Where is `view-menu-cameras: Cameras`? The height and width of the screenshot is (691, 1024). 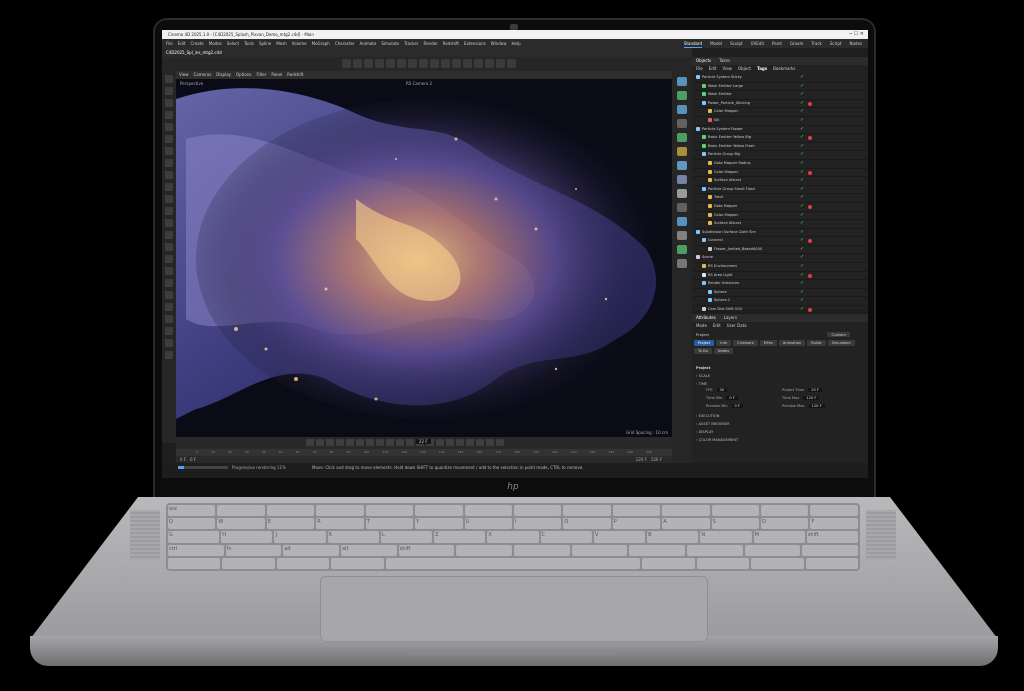
view-menu-cameras: Cameras is located at coordinates (203, 75).